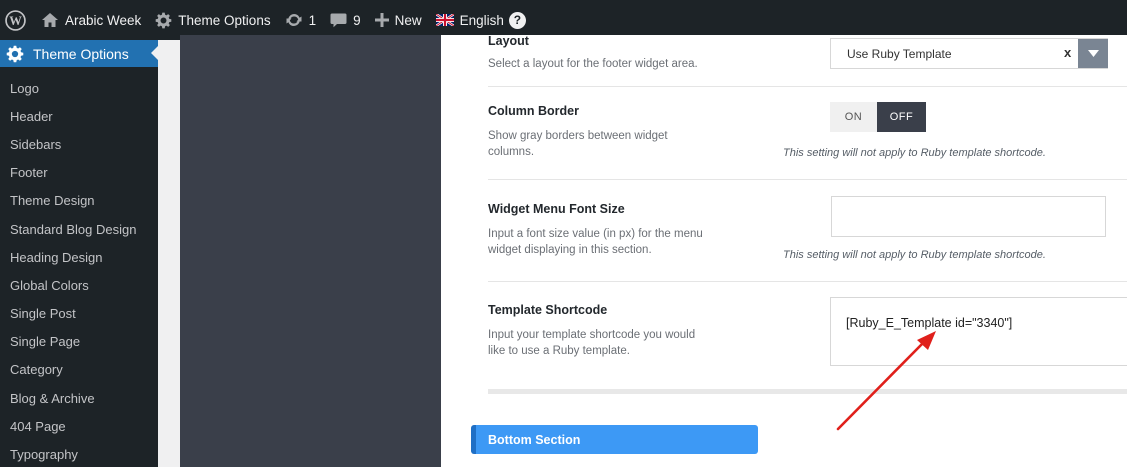  I want to click on select-value: Use Ruby Template, so click(899, 54).